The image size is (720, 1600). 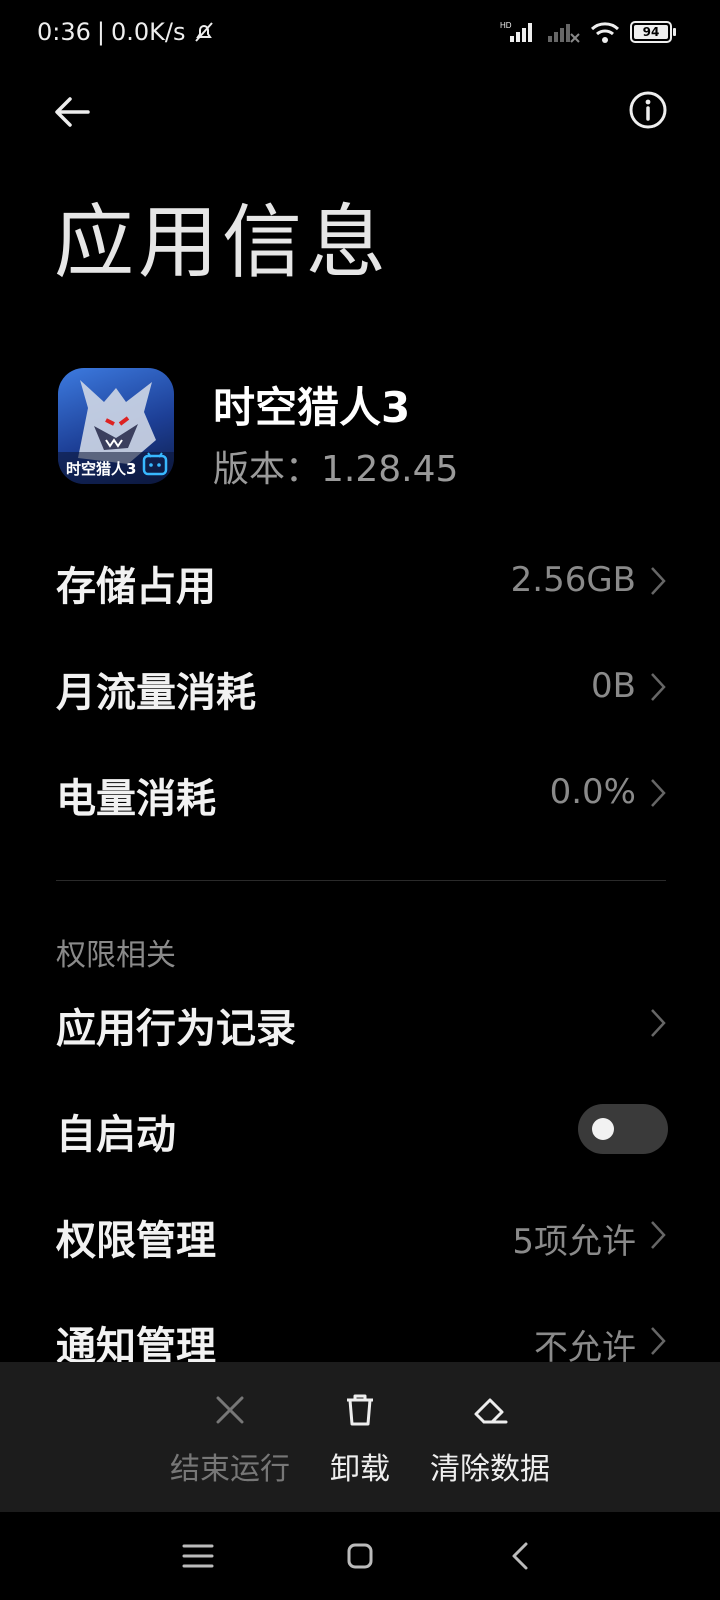 I want to click on page-title: 应用信息, so click(x=222, y=242).